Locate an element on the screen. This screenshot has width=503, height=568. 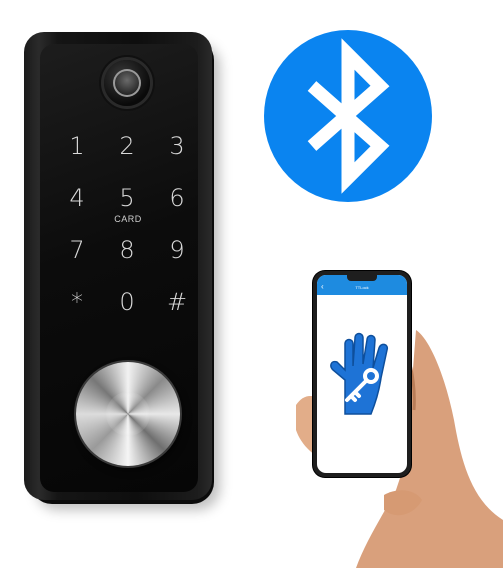
key-6: 6 is located at coordinates (177, 198).